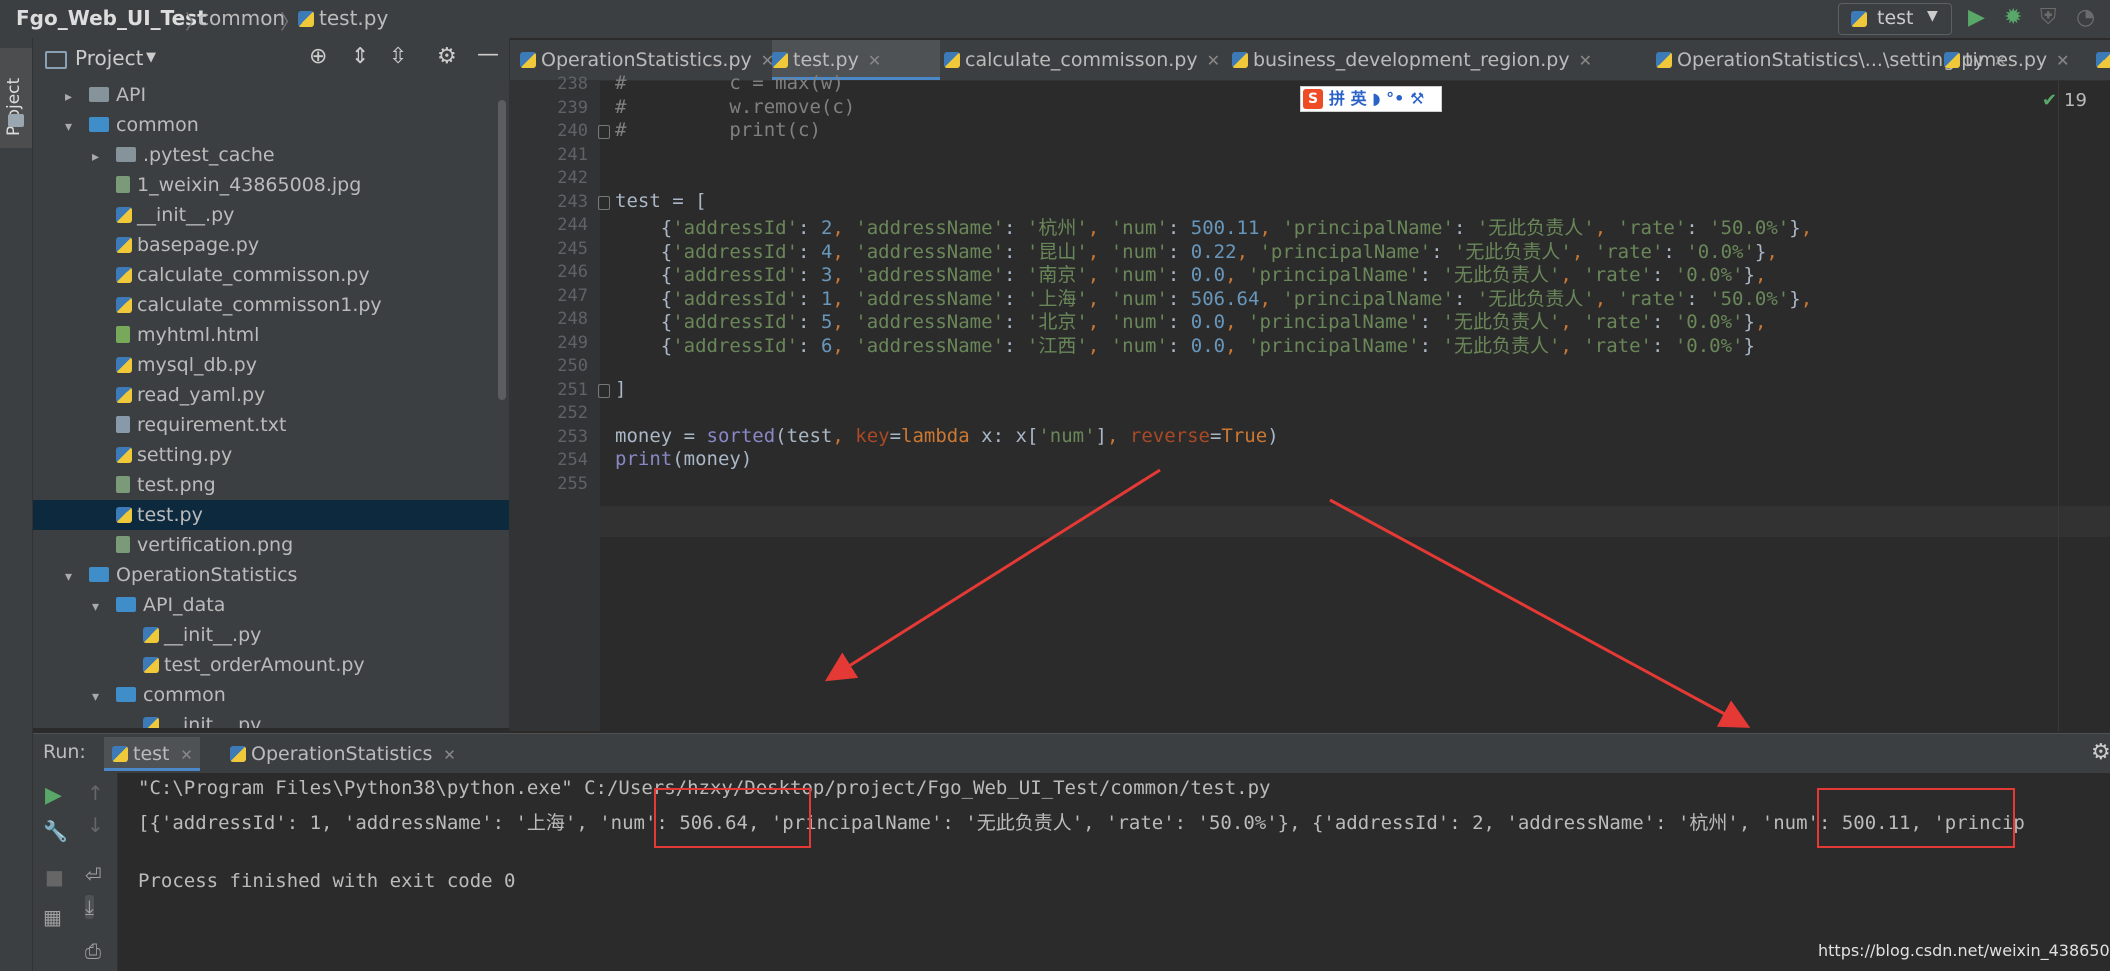 This screenshot has height=971, width=2110. I want to click on annotation-arrows, so click(1287, 598).